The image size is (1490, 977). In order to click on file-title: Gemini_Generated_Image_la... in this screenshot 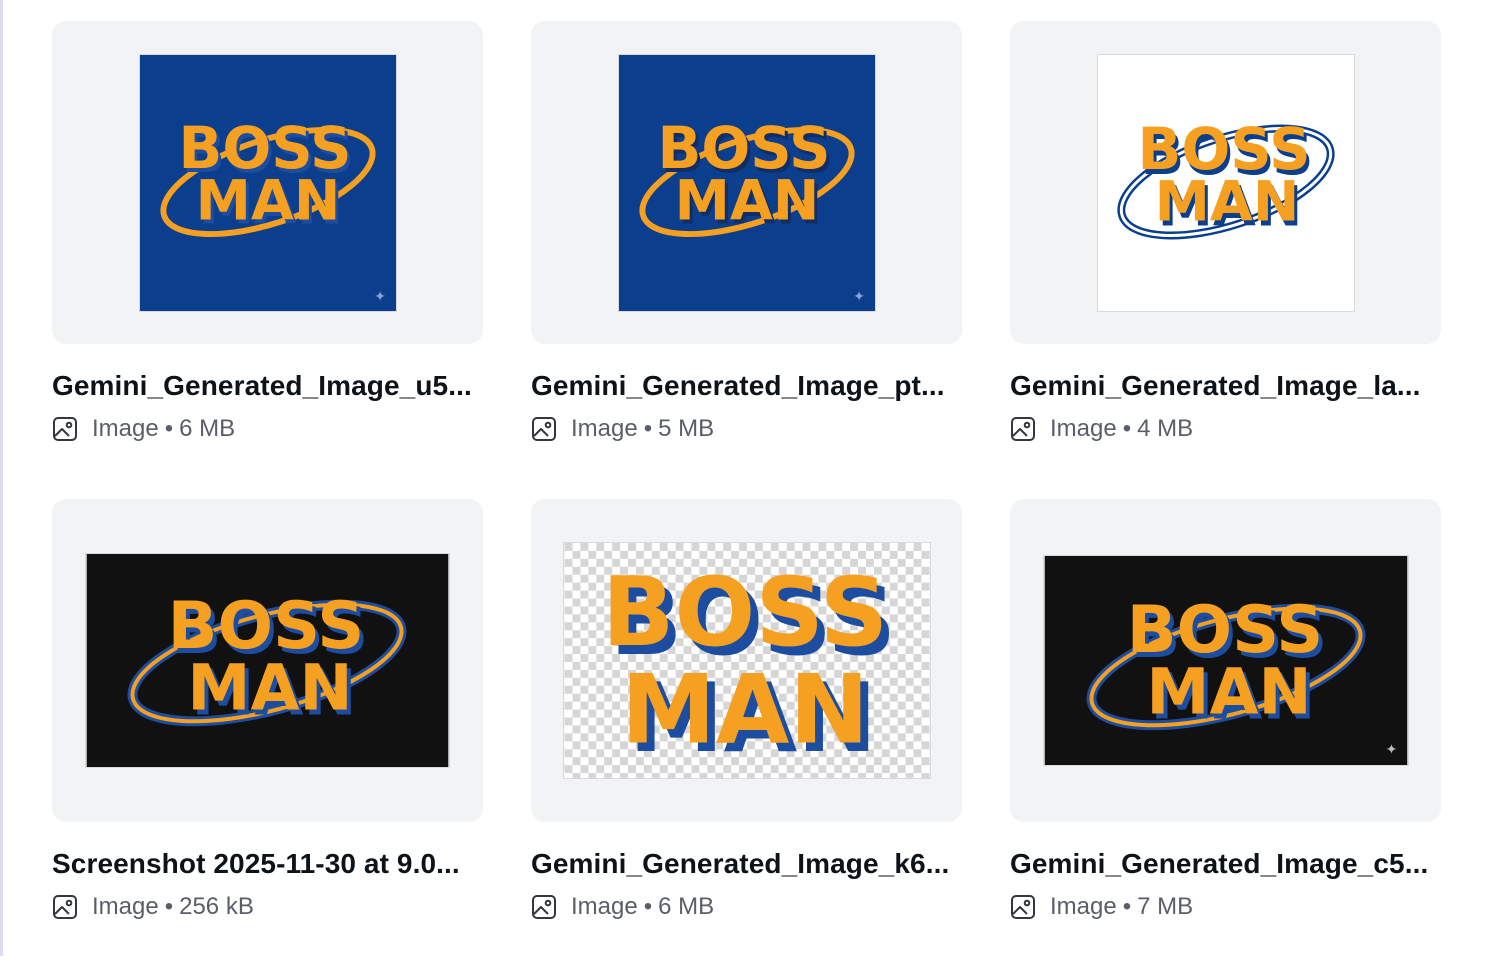, I will do `click(1225, 386)`.